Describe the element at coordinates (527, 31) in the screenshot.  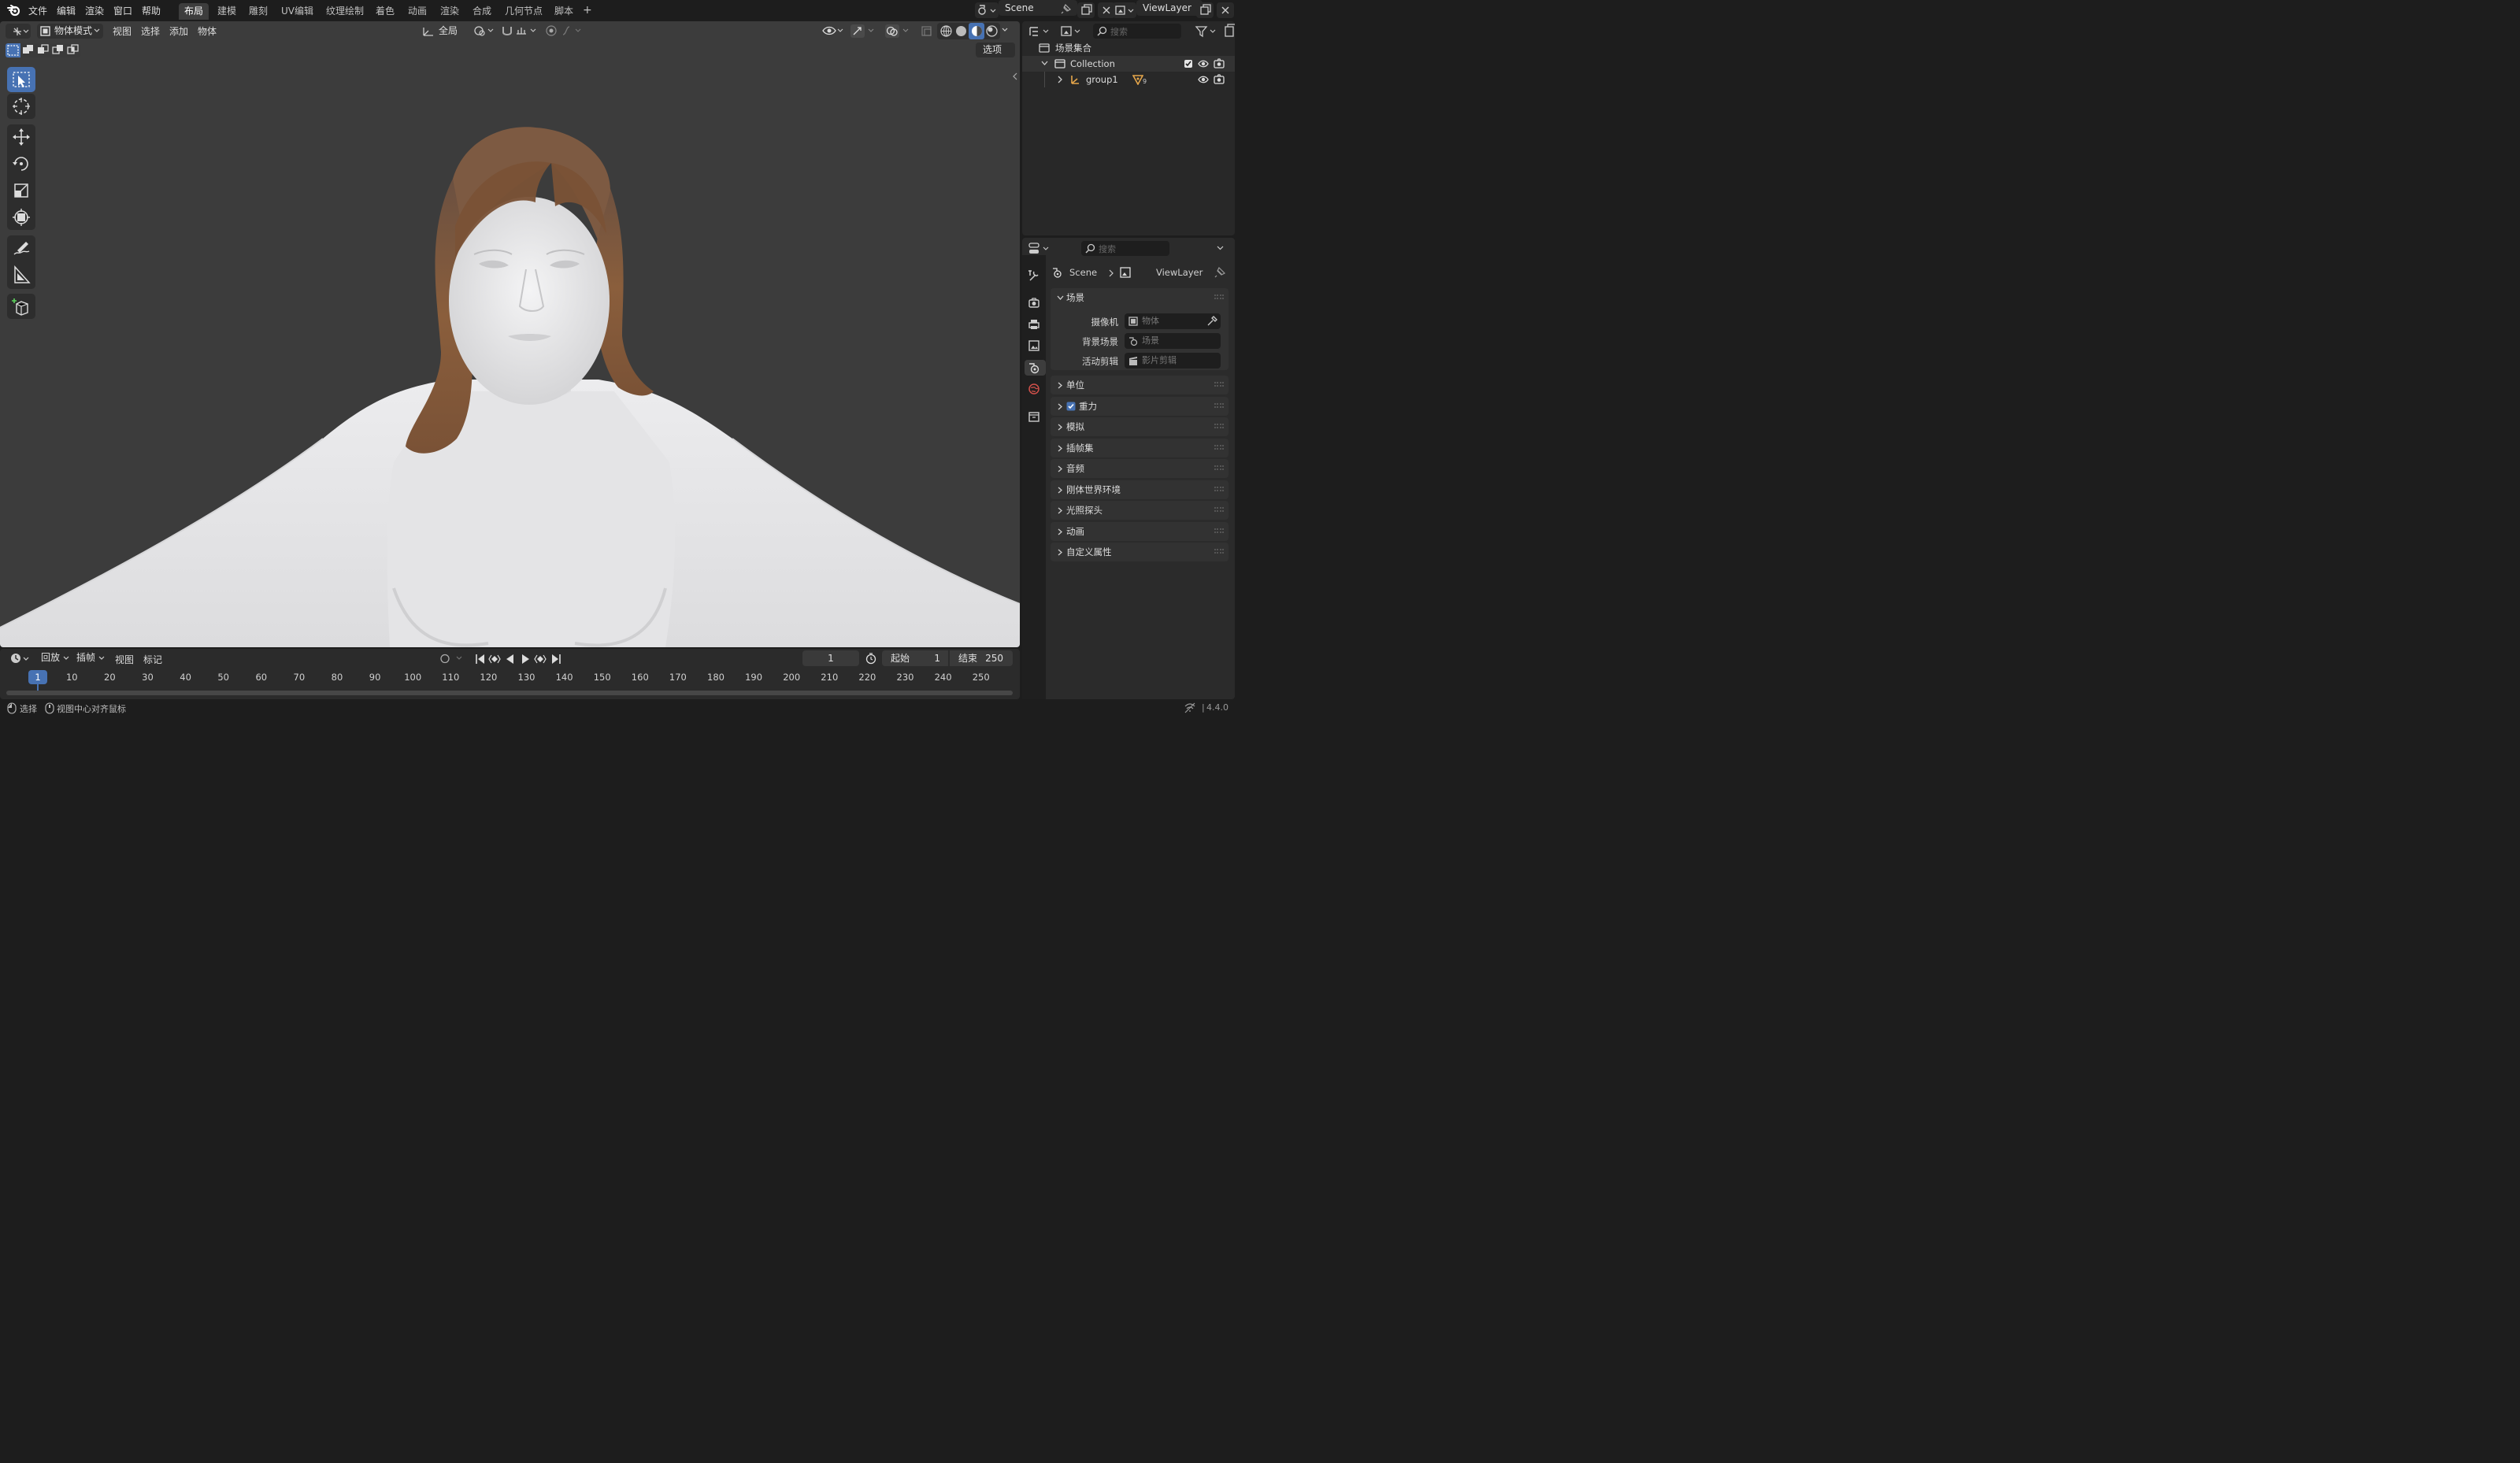
I see `snap-target-icon` at that location.